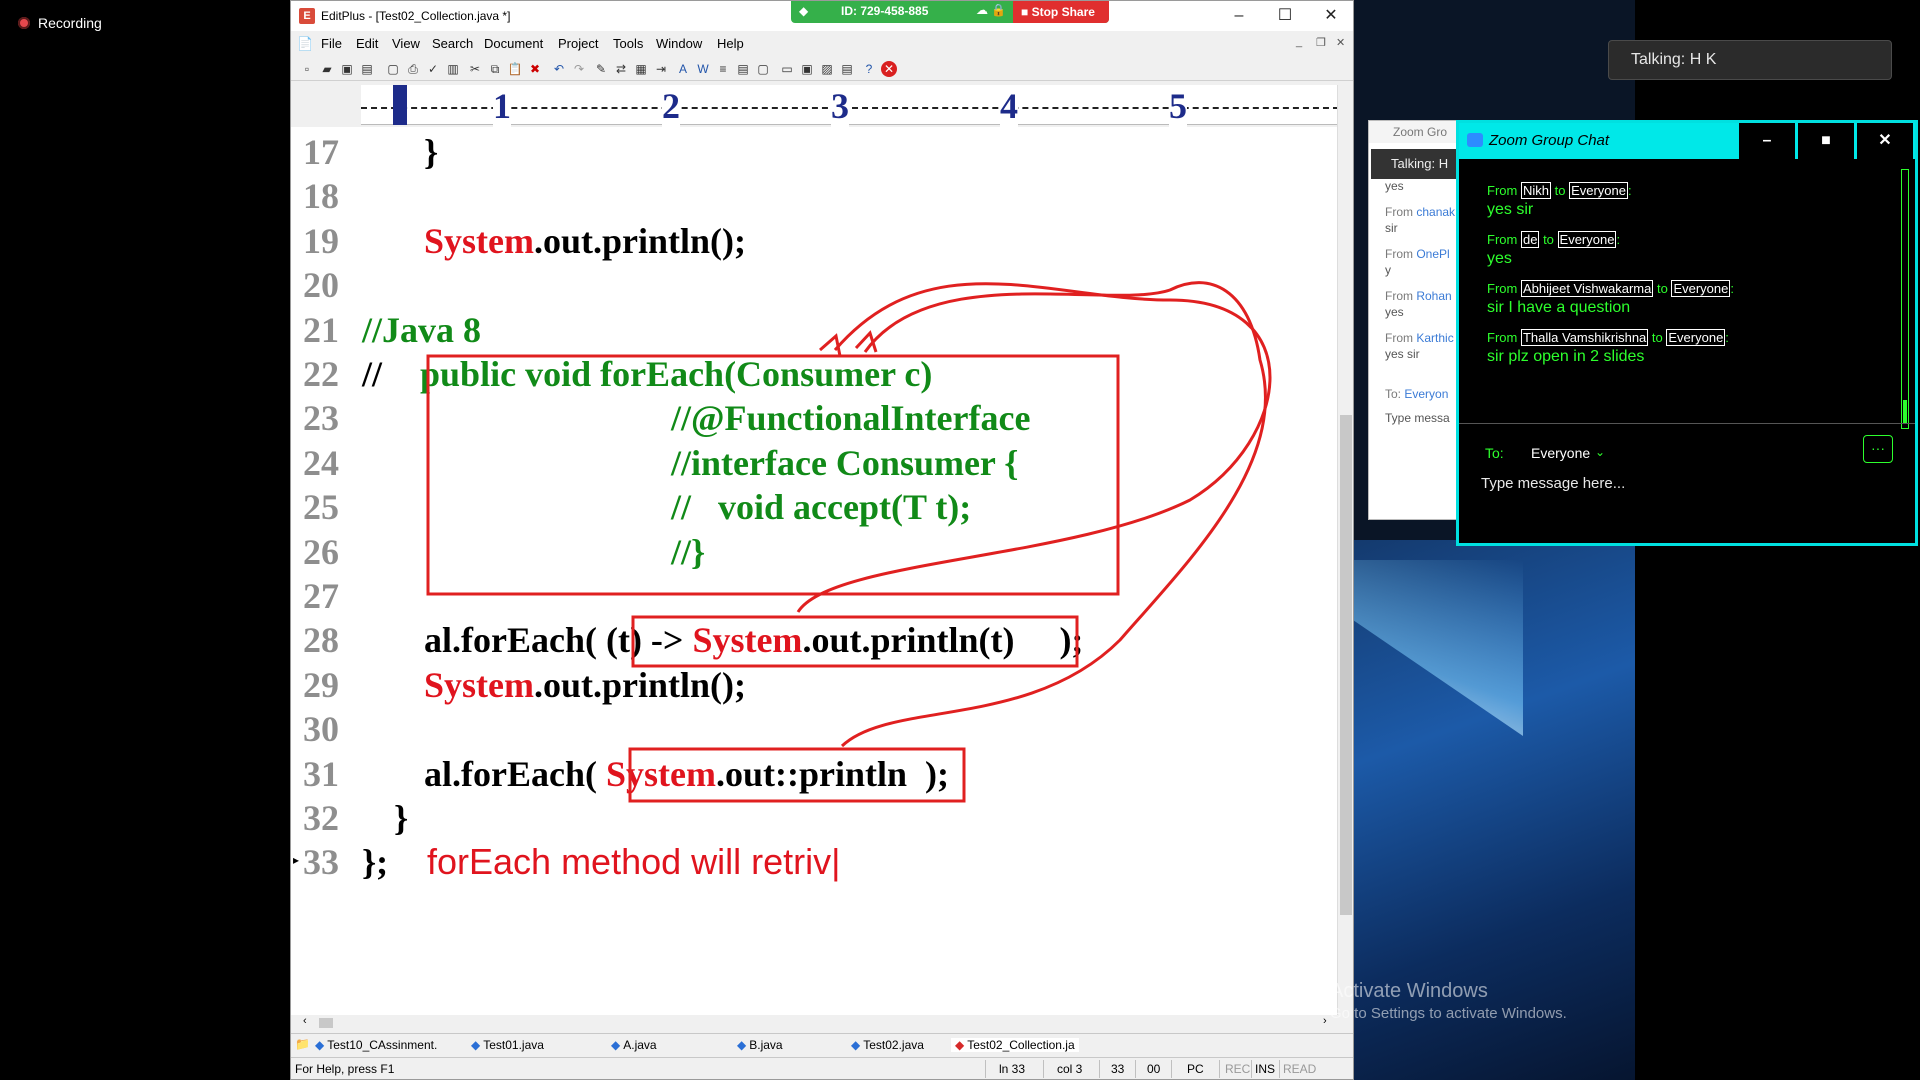  What do you see at coordinates (1686, 483) in the screenshot?
I see `chat-message-input` at bounding box center [1686, 483].